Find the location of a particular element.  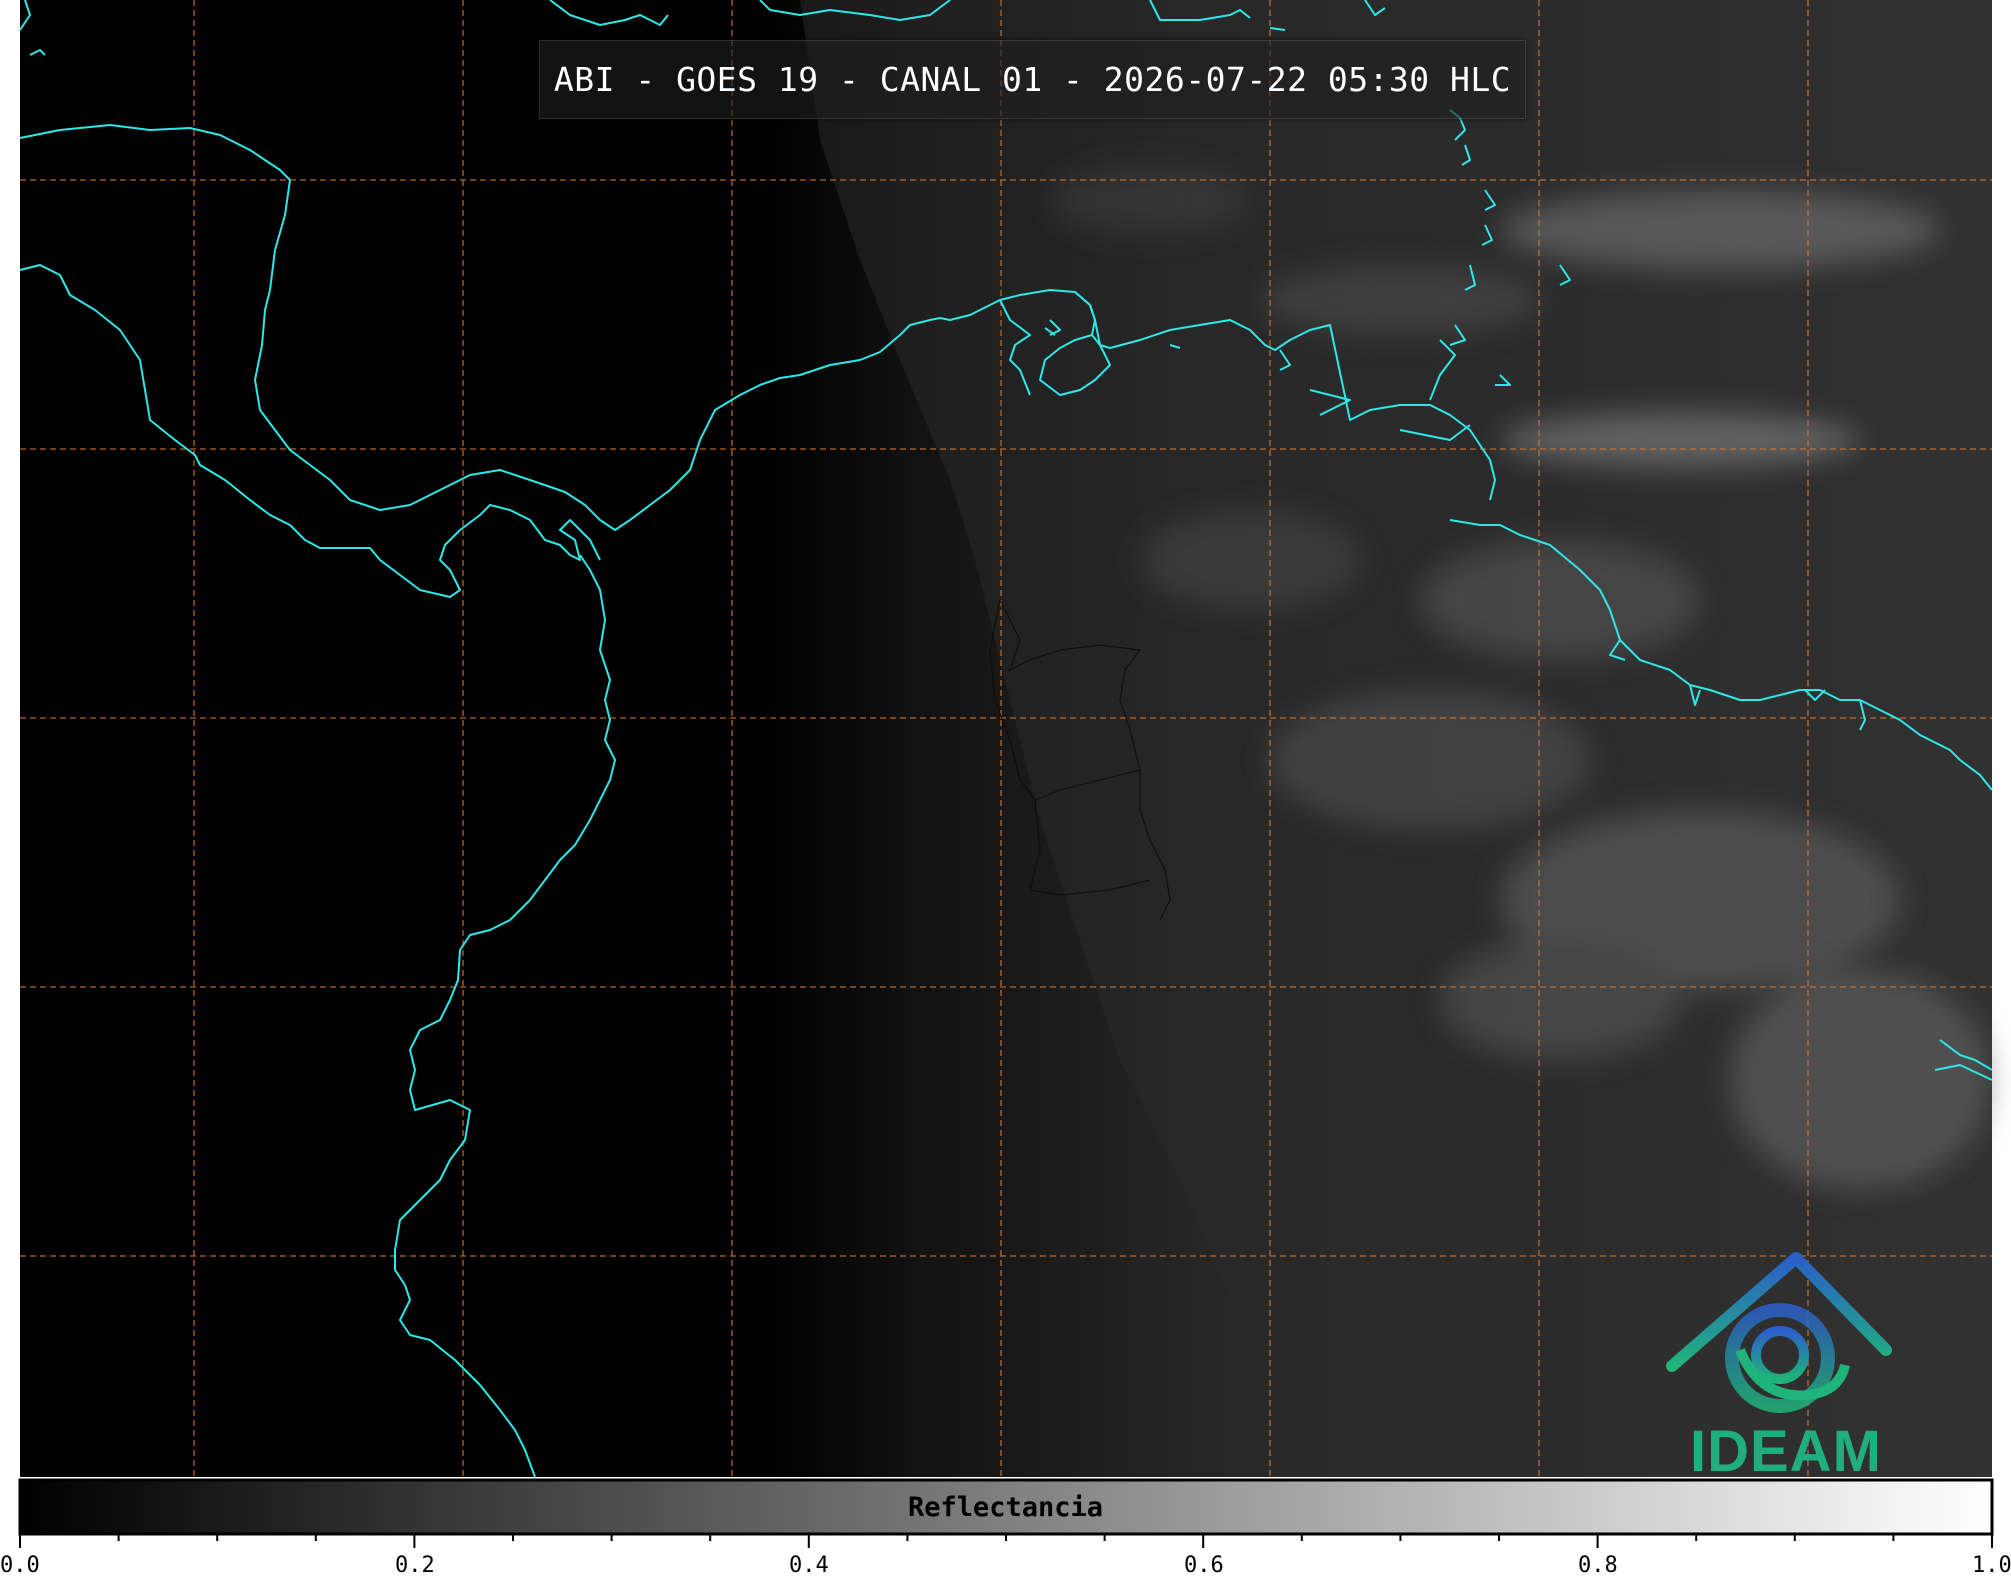

colorbar-tick-label: 0.6 is located at coordinates (1204, 1565).